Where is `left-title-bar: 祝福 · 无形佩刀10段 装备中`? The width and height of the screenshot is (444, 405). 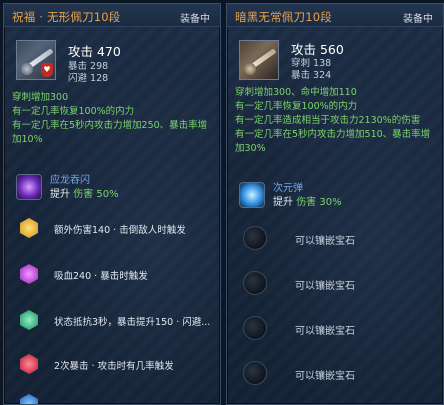 left-title-bar: 祝福 · 无形佩刀10段 装备中 is located at coordinates (112, 15).